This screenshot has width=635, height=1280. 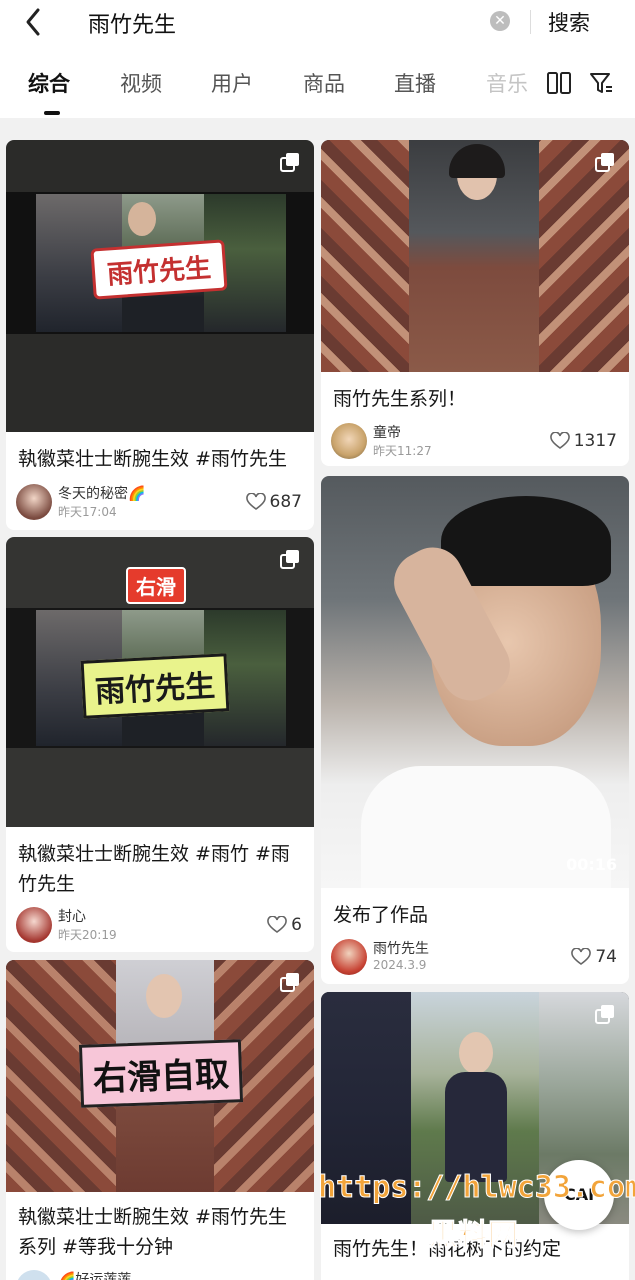 What do you see at coordinates (475, 958) in the screenshot?
I see `author-row: 雨竹先生 2024.3.9 74` at bounding box center [475, 958].